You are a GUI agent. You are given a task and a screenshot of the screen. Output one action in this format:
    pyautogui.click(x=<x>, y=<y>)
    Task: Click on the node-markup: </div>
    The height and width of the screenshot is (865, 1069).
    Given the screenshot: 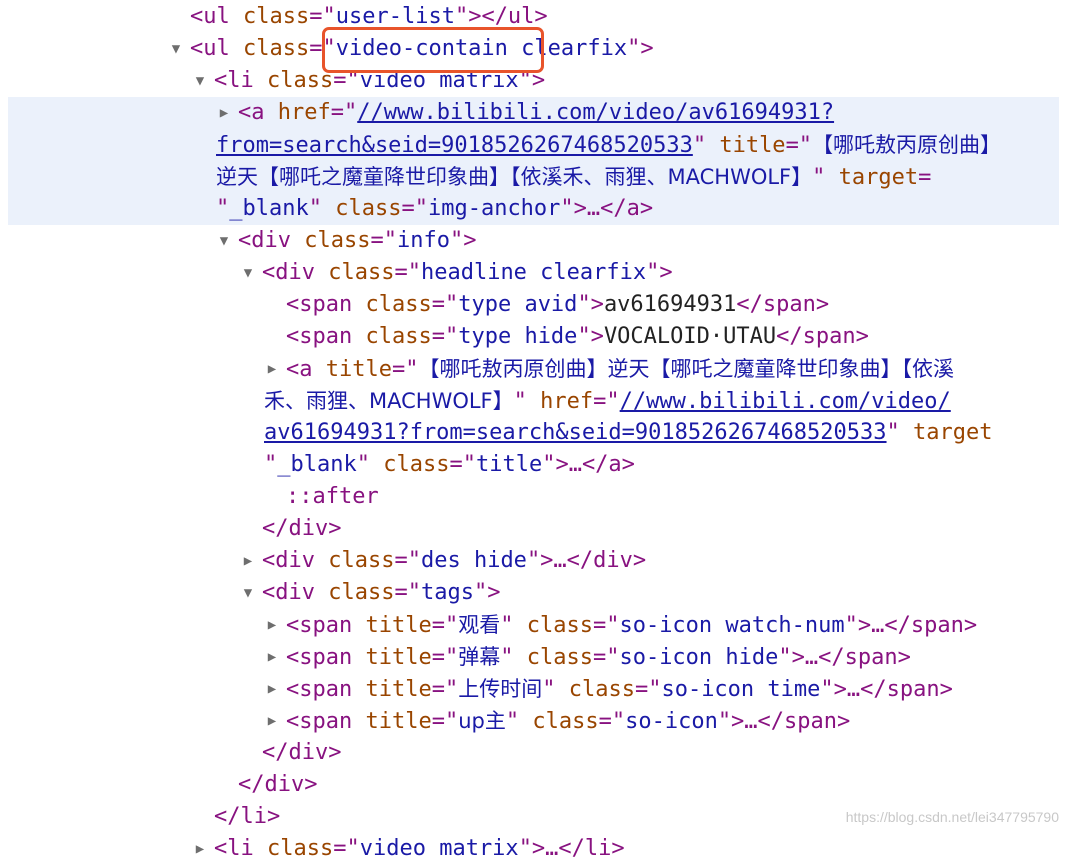 What is the action you would take?
    pyautogui.click(x=301, y=753)
    